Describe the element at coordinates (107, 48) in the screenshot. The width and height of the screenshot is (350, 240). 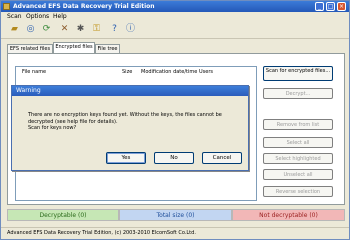
I see `tab-file-tree: File tree` at that location.